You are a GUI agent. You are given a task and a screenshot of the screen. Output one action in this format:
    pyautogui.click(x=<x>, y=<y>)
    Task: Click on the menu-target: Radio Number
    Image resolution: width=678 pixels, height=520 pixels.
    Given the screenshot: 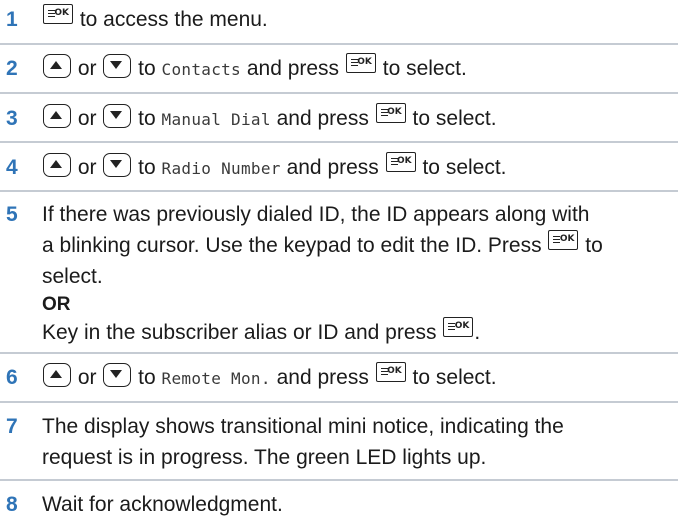 What is the action you would take?
    pyautogui.click(x=221, y=168)
    